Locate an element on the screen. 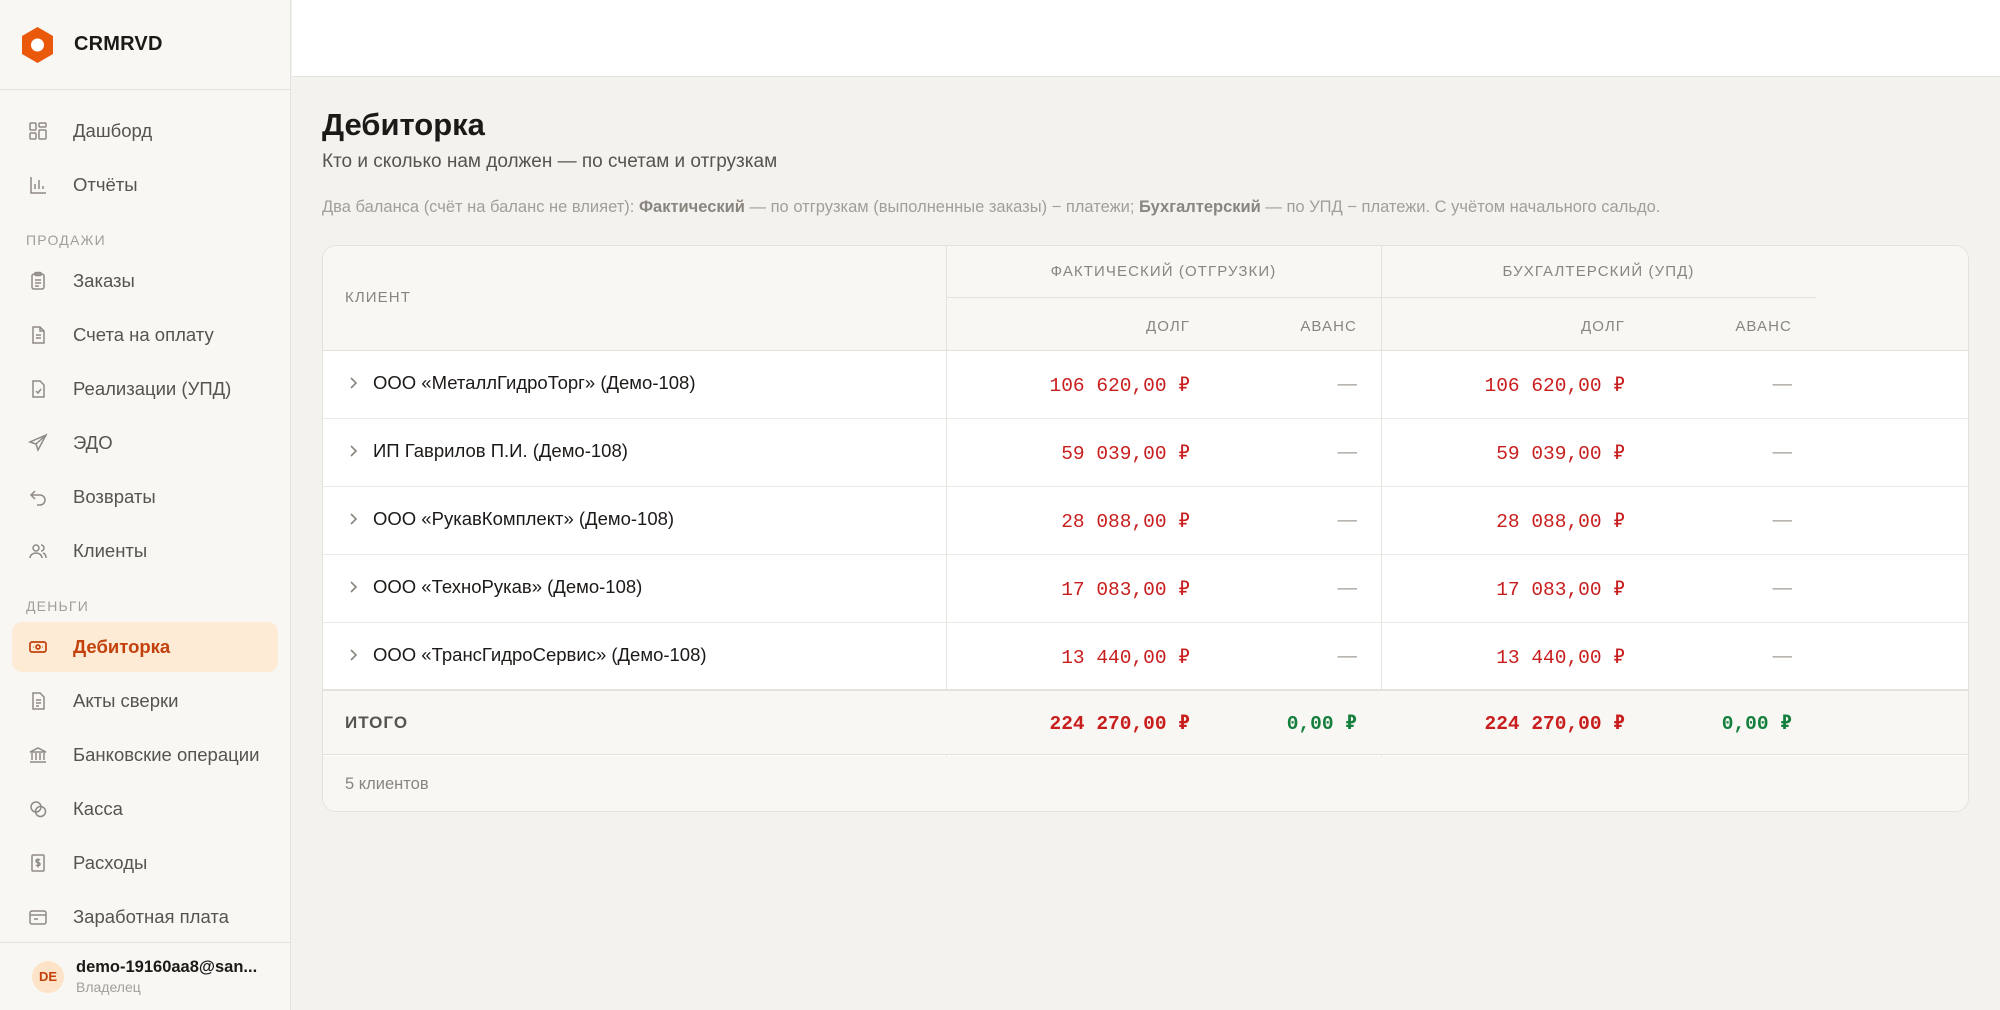  sidebar-item-cash: Касса is located at coordinates (145, 809).